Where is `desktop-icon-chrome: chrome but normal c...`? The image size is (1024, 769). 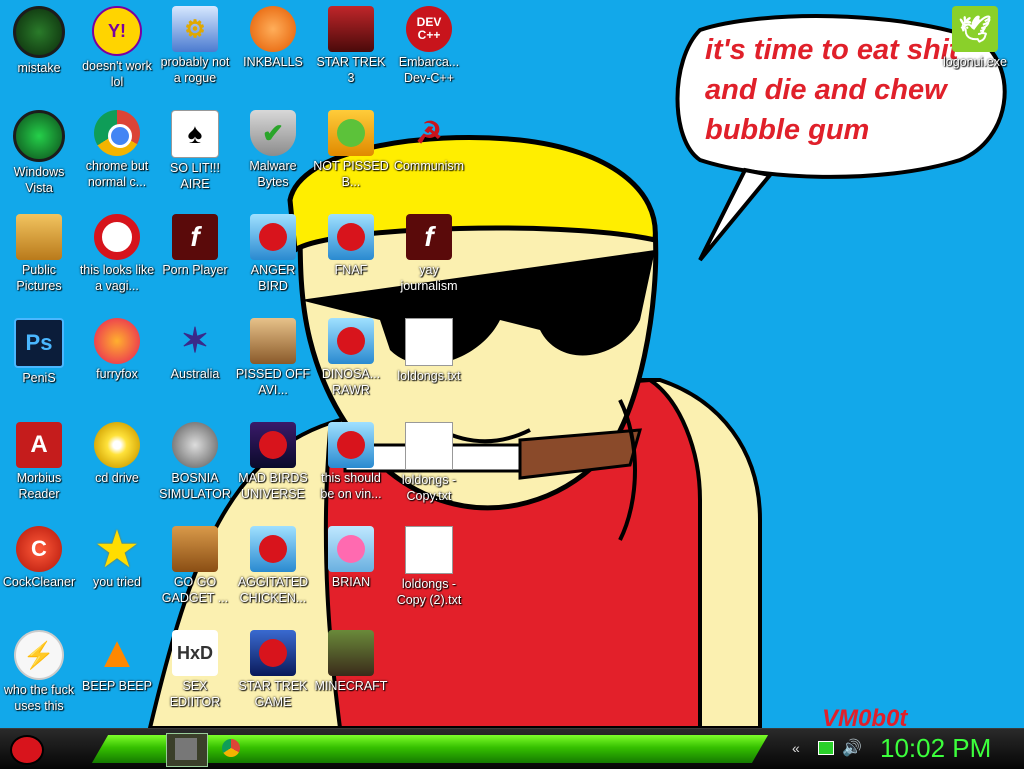
desktop-icon-chrome: chrome but normal c... is located at coordinates (117, 152).